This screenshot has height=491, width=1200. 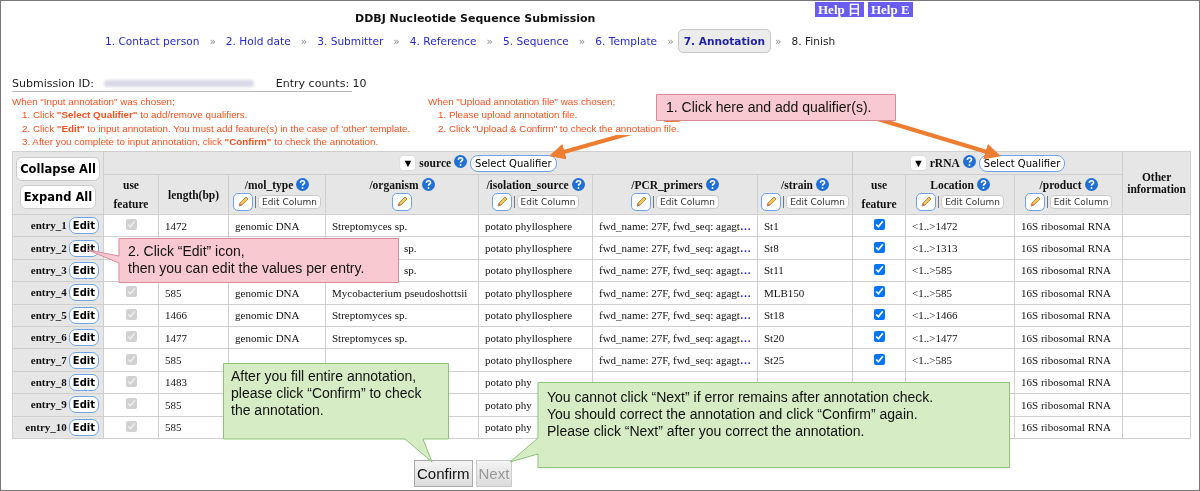 What do you see at coordinates (626, 40) in the screenshot?
I see `step-link: 6. Template` at bounding box center [626, 40].